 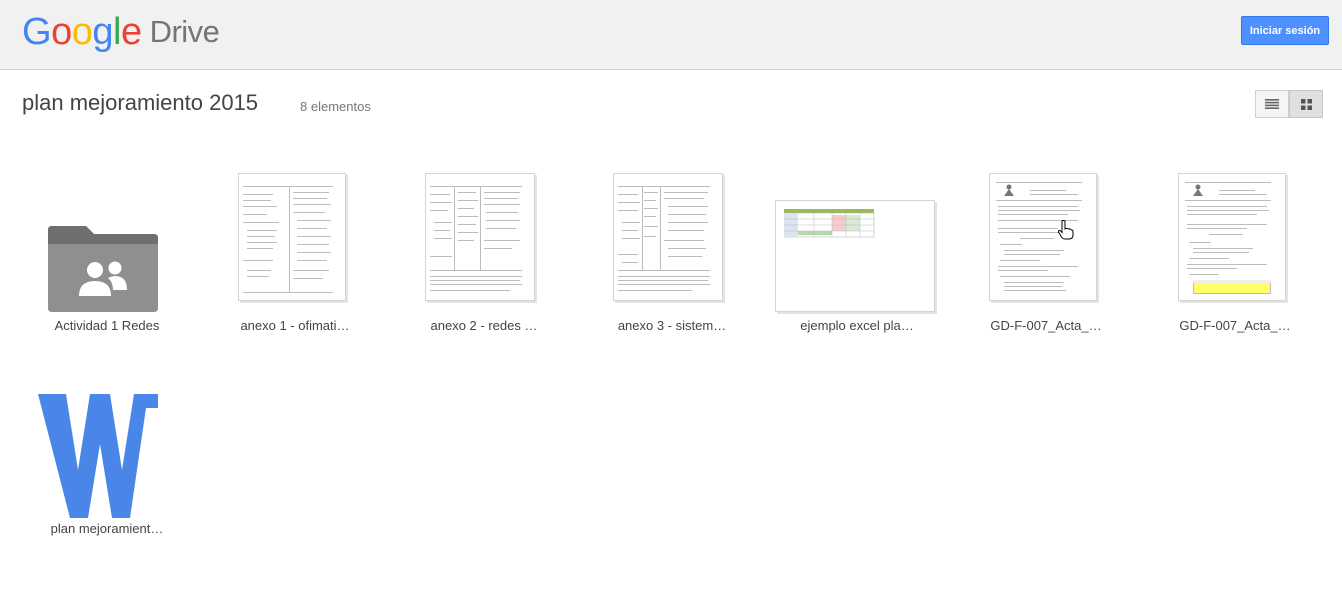 I want to click on logo-letter: G, so click(x=37, y=32).